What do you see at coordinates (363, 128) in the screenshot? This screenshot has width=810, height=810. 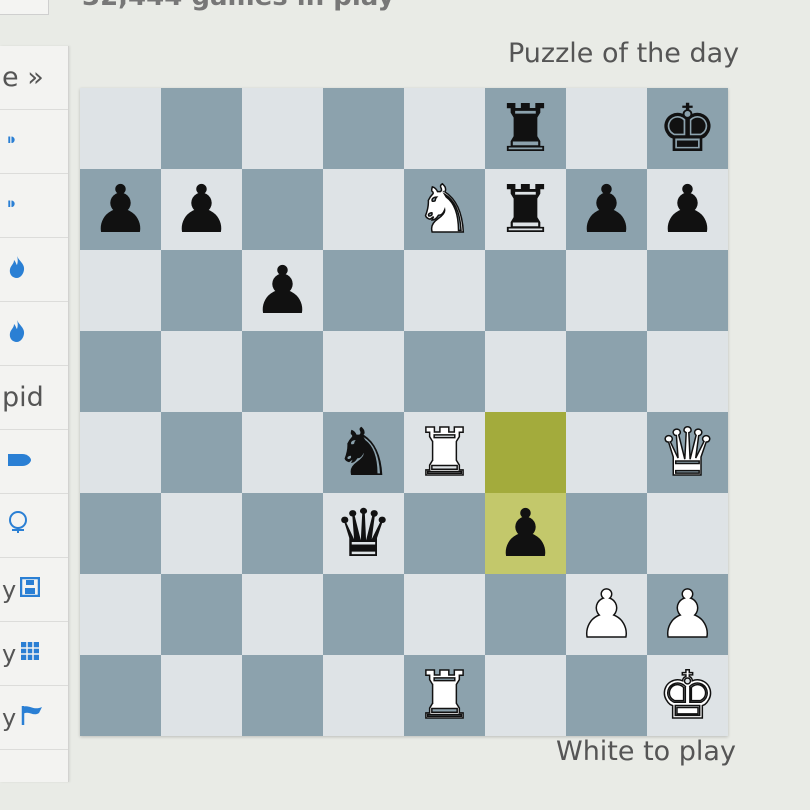 I see `square-d8` at bounding box center [363, 128].